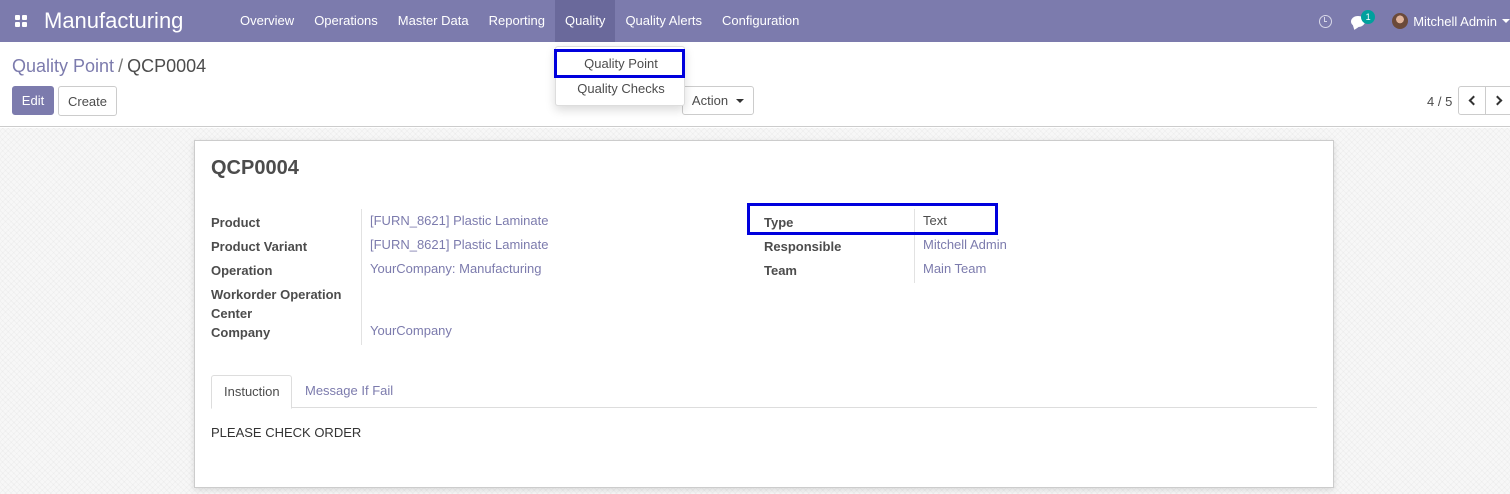 This screenshot has height=494, width=1510. Describe the element at coordinates (954, 269) in the screenshot. I see `team-link: Main Team` at that location.